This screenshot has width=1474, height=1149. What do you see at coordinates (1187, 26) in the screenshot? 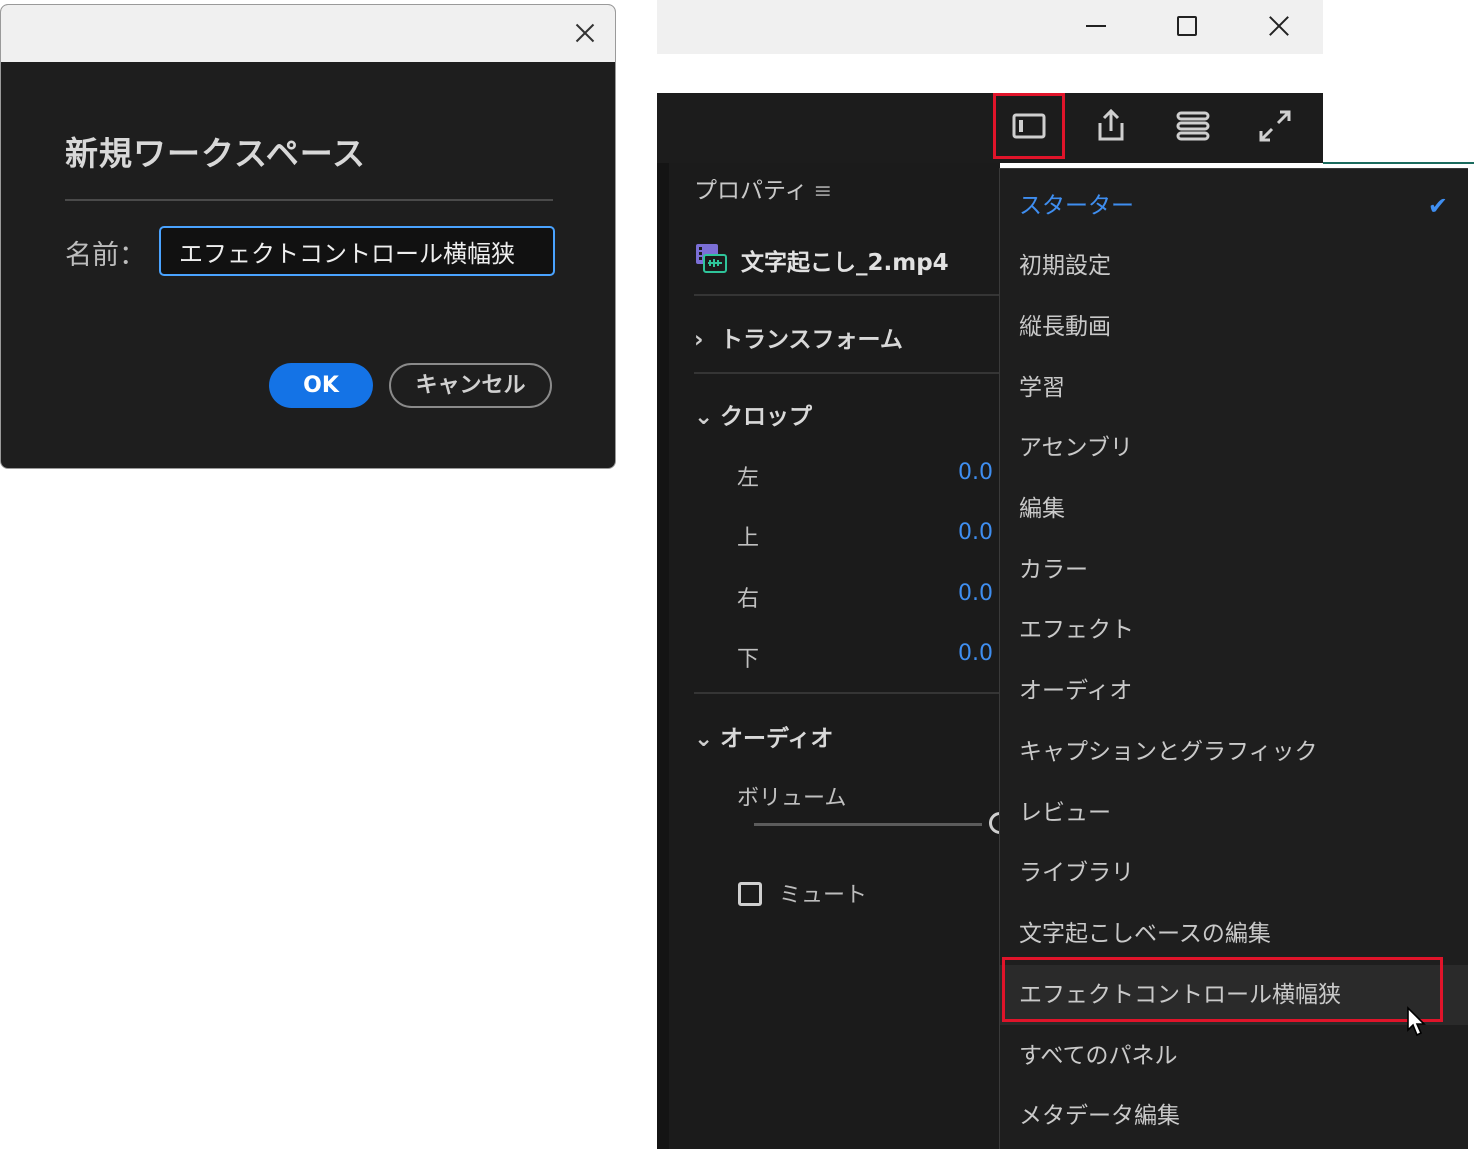
I see `maximize-icon` at bounding box center [1187, 26].